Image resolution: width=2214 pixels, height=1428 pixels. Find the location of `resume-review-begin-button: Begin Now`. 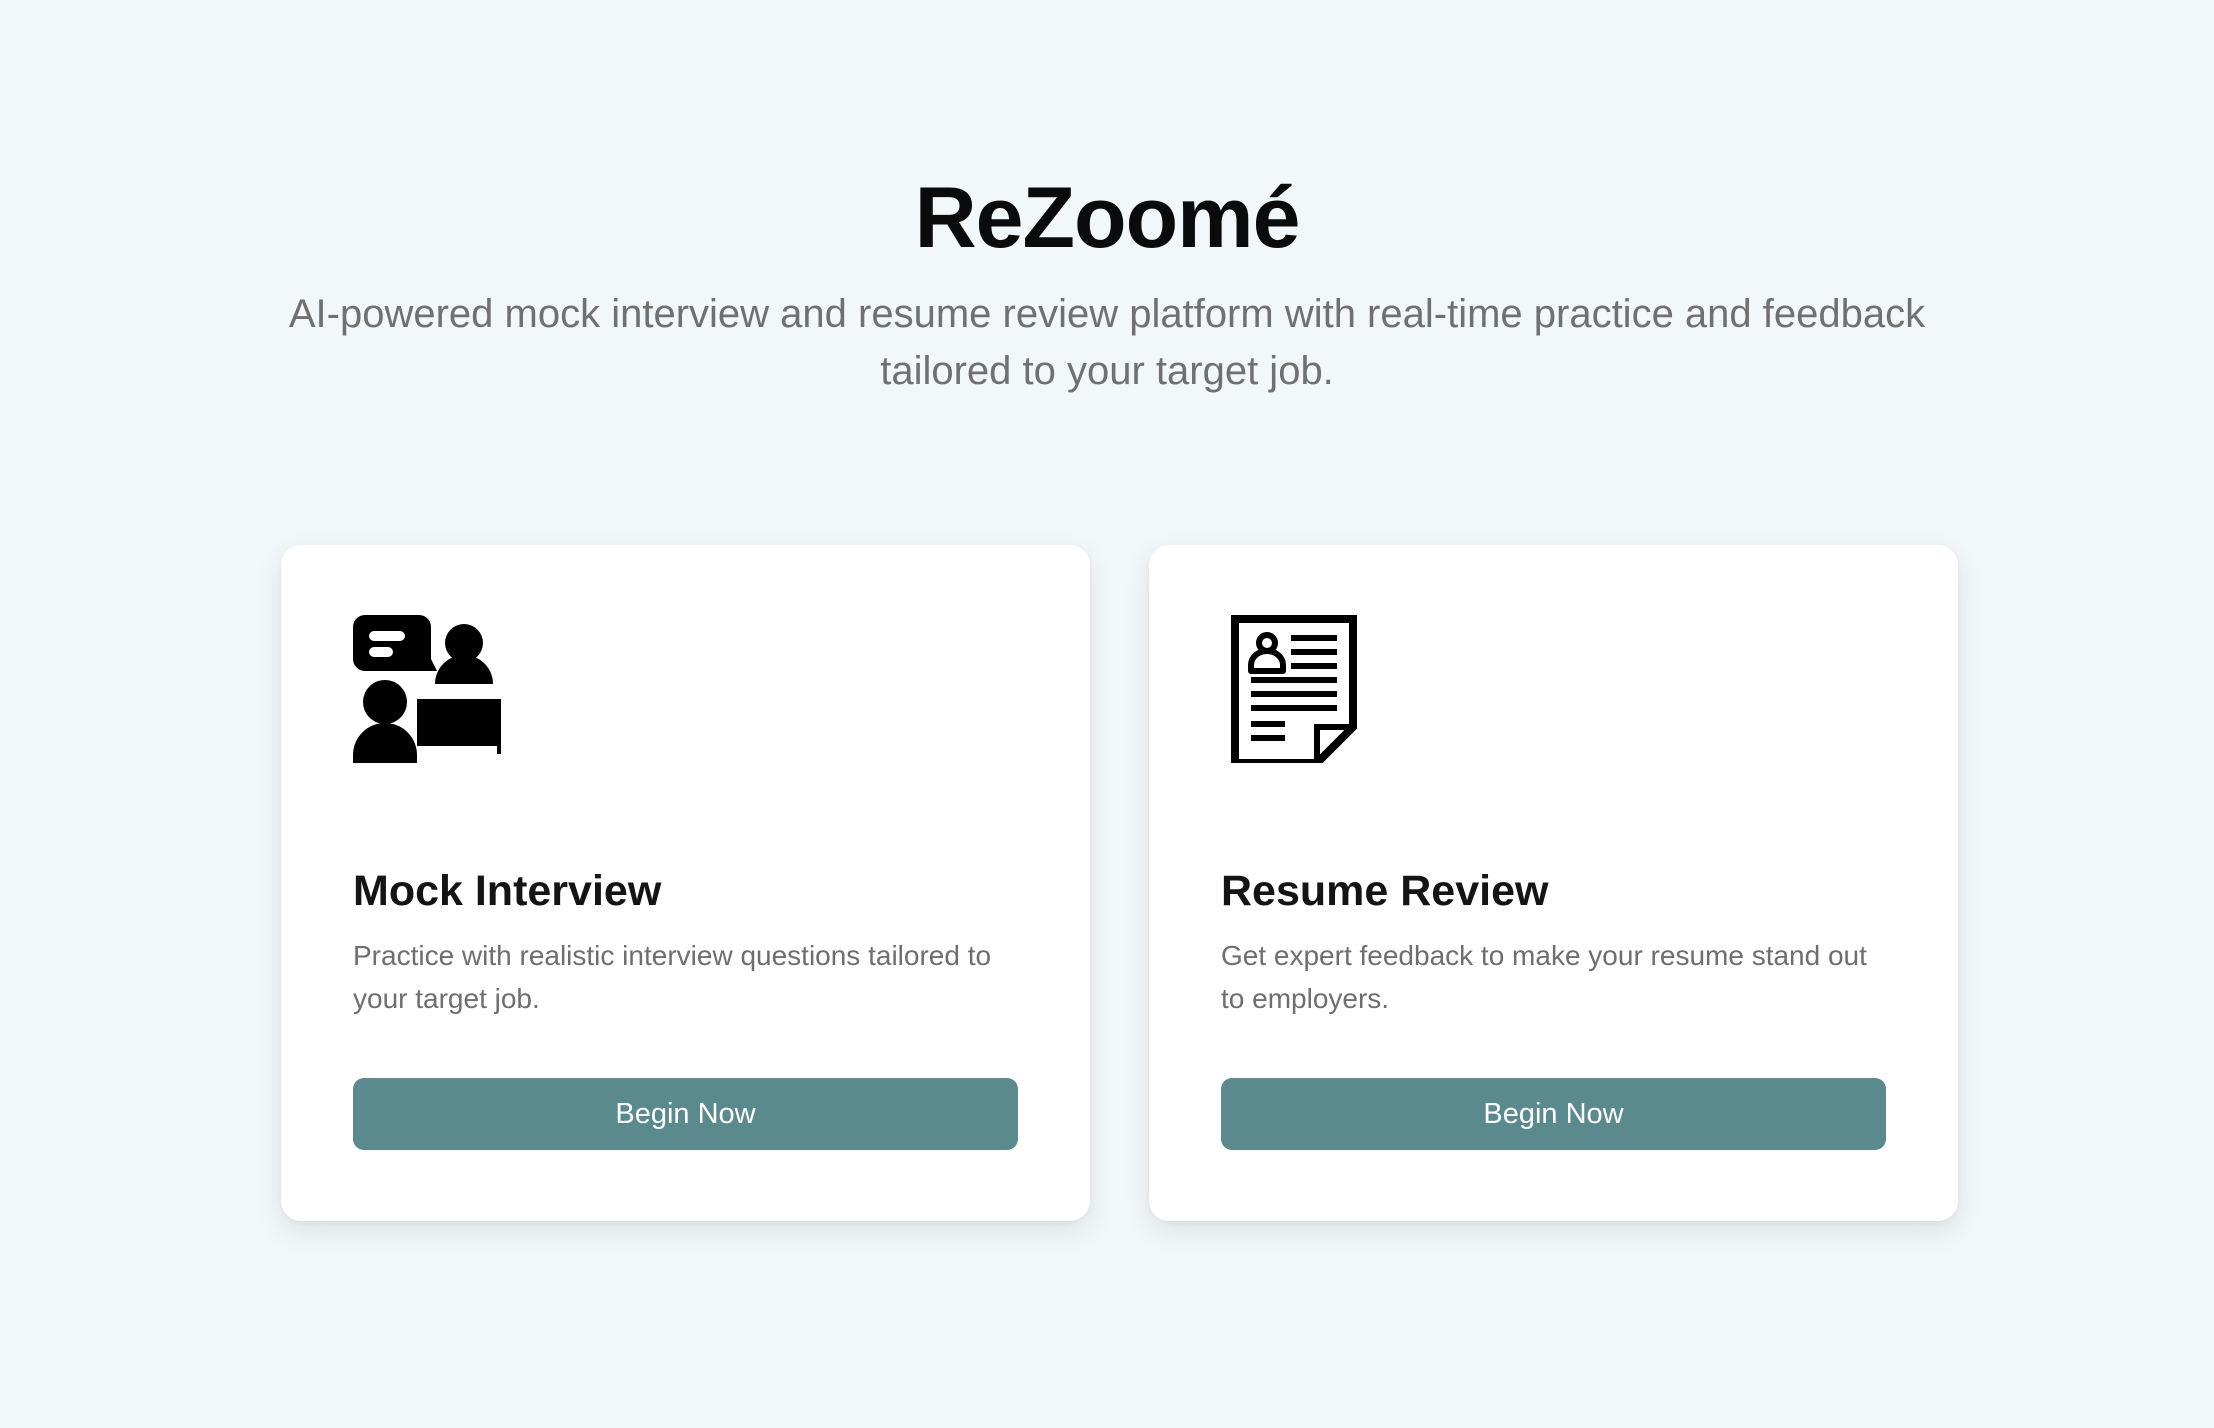

resume-review-begin-button: Begin Now is located at coordinates (1553, 1114).